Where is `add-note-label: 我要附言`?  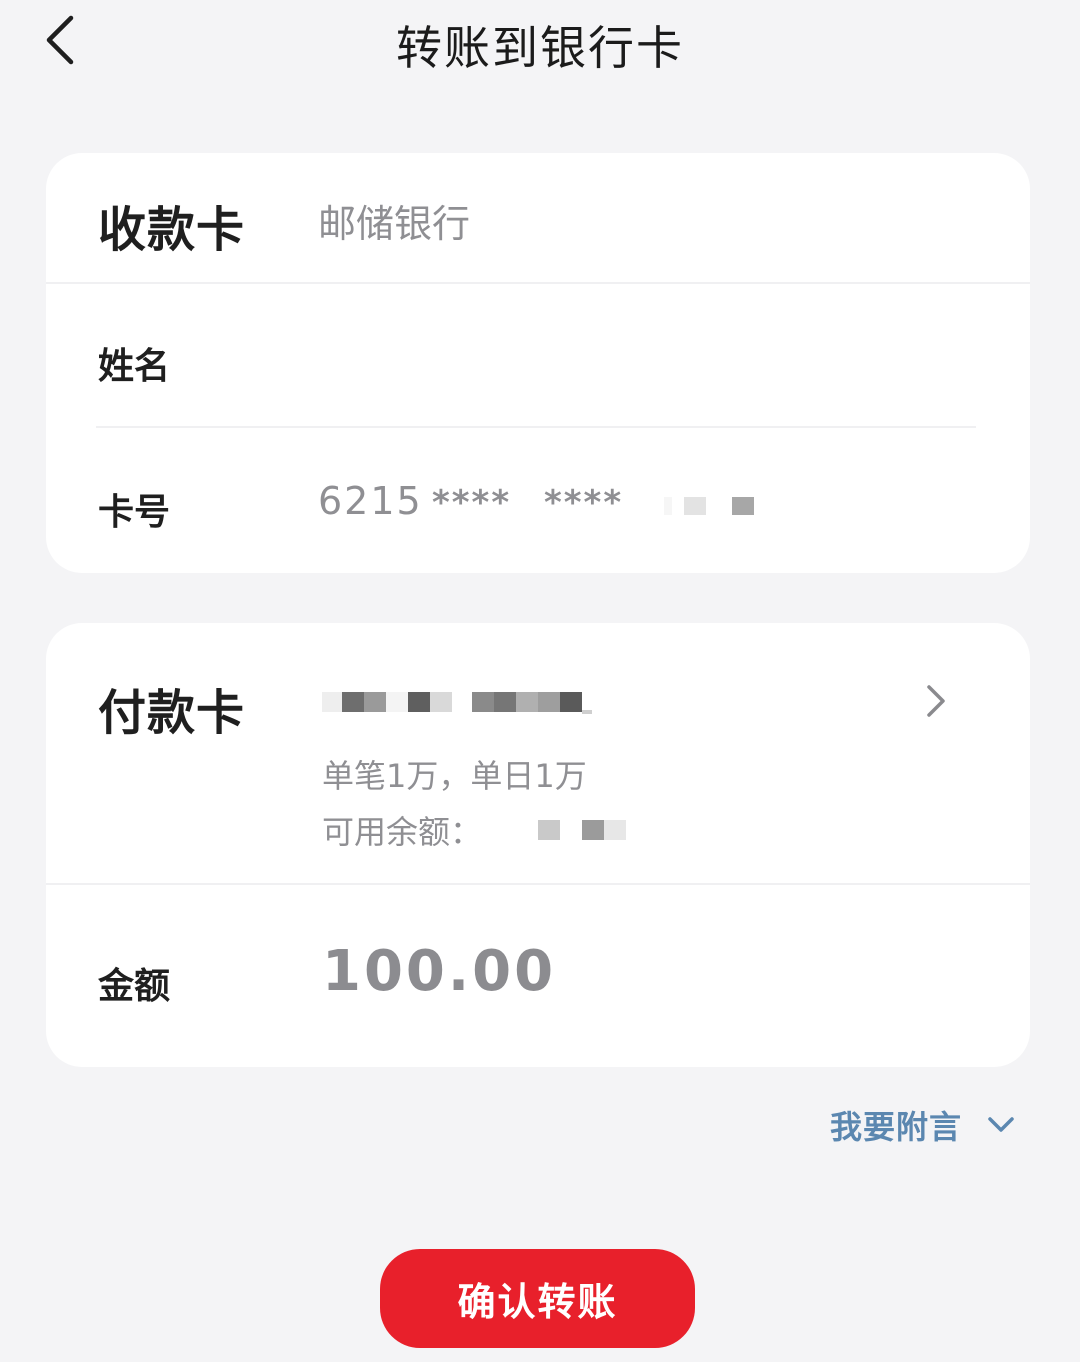 add-note-label: 我要附言 is located at coordinates (896, 1127).